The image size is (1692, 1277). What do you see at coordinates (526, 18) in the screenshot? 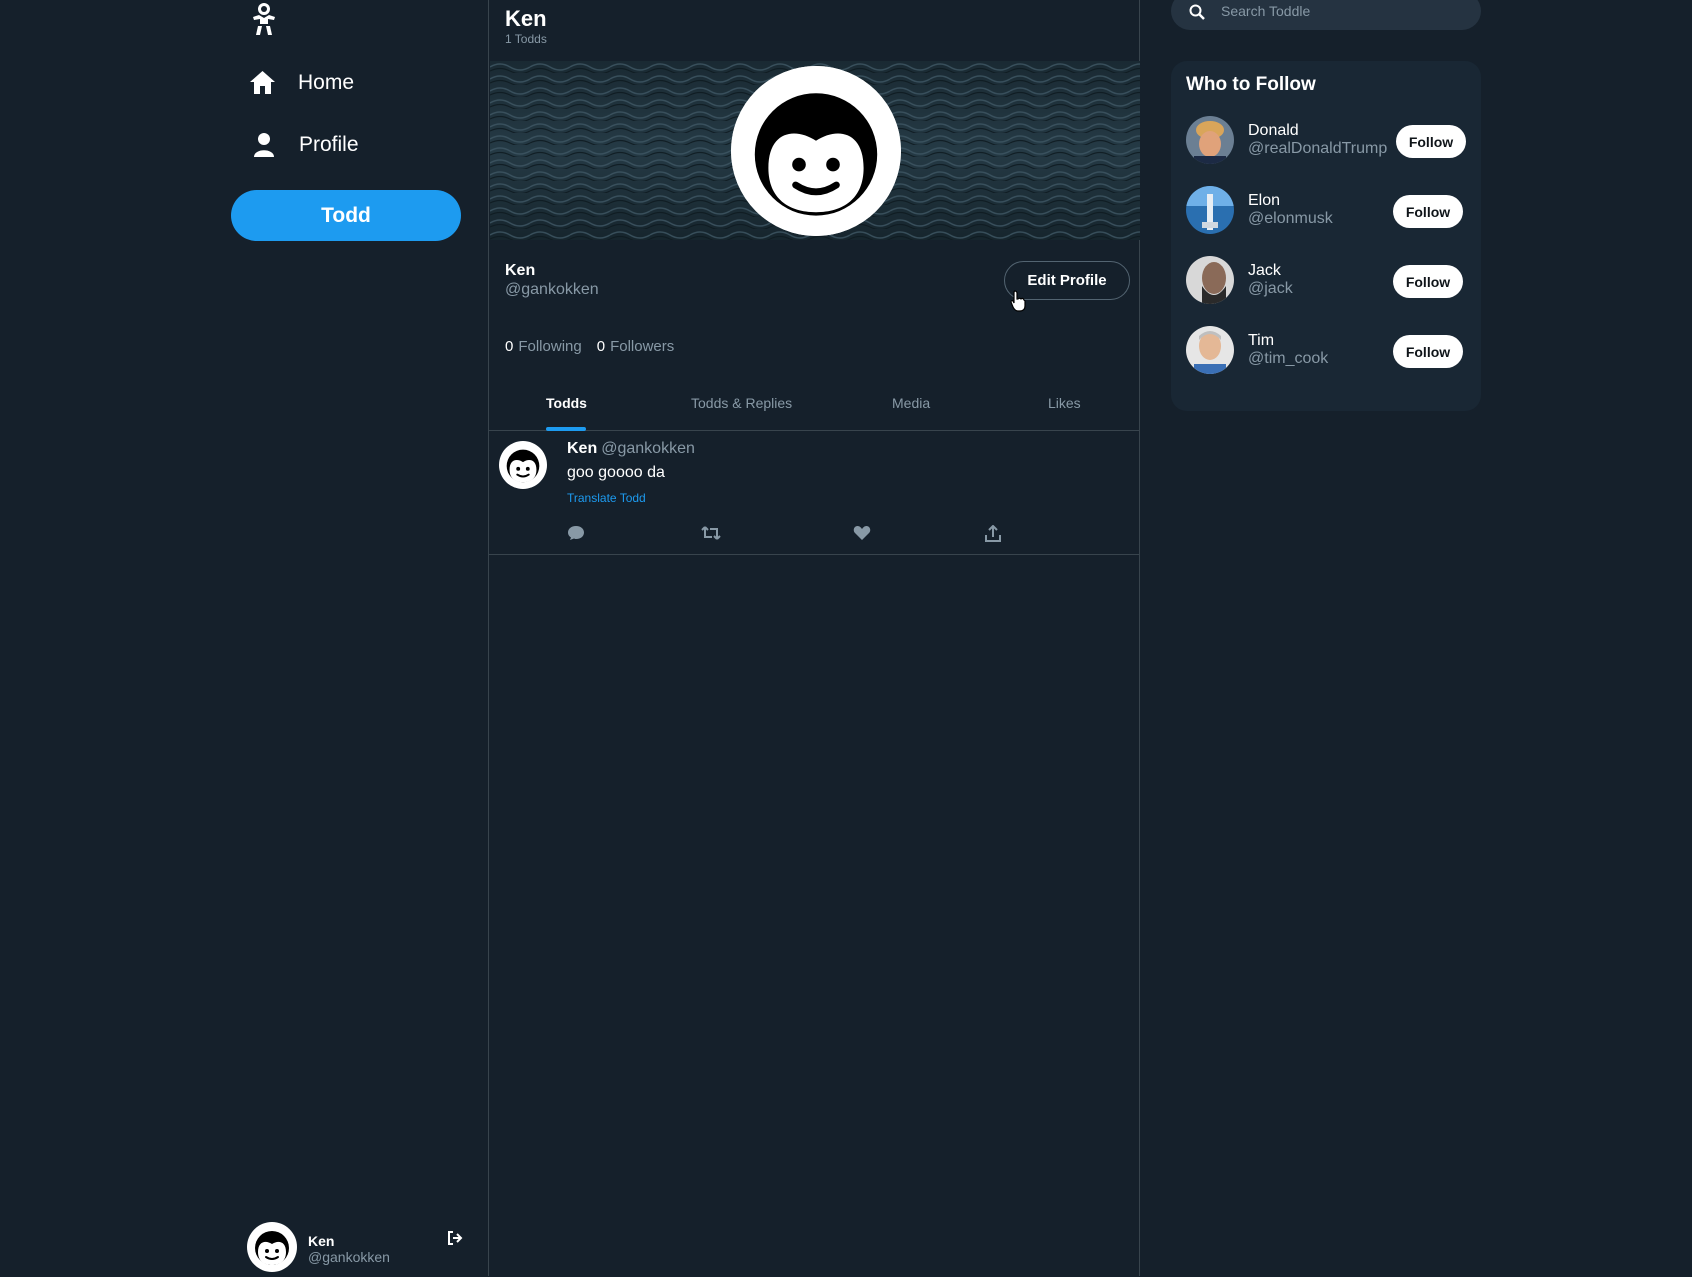
I see `page-title: Ken` at bounding box center [526, 18].